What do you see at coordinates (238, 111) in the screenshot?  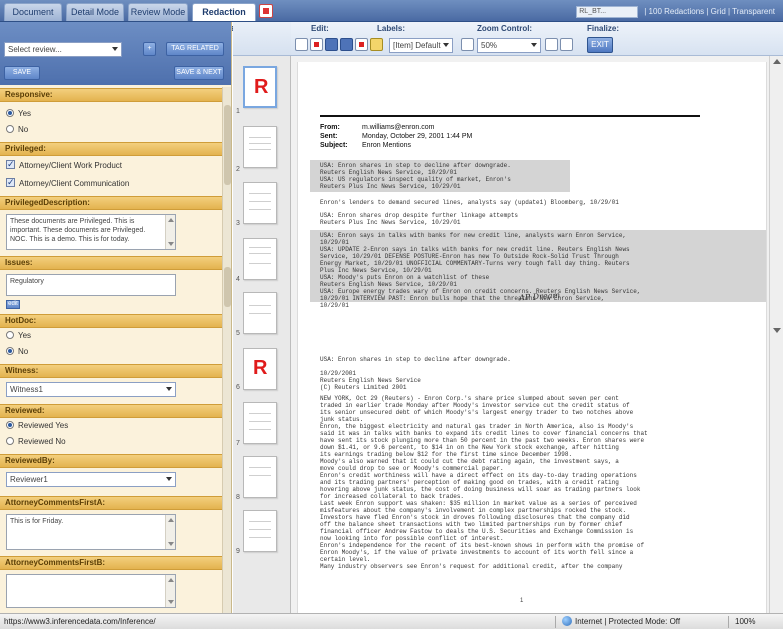 I see `page-number: 1` at bounding box center [238, 111].